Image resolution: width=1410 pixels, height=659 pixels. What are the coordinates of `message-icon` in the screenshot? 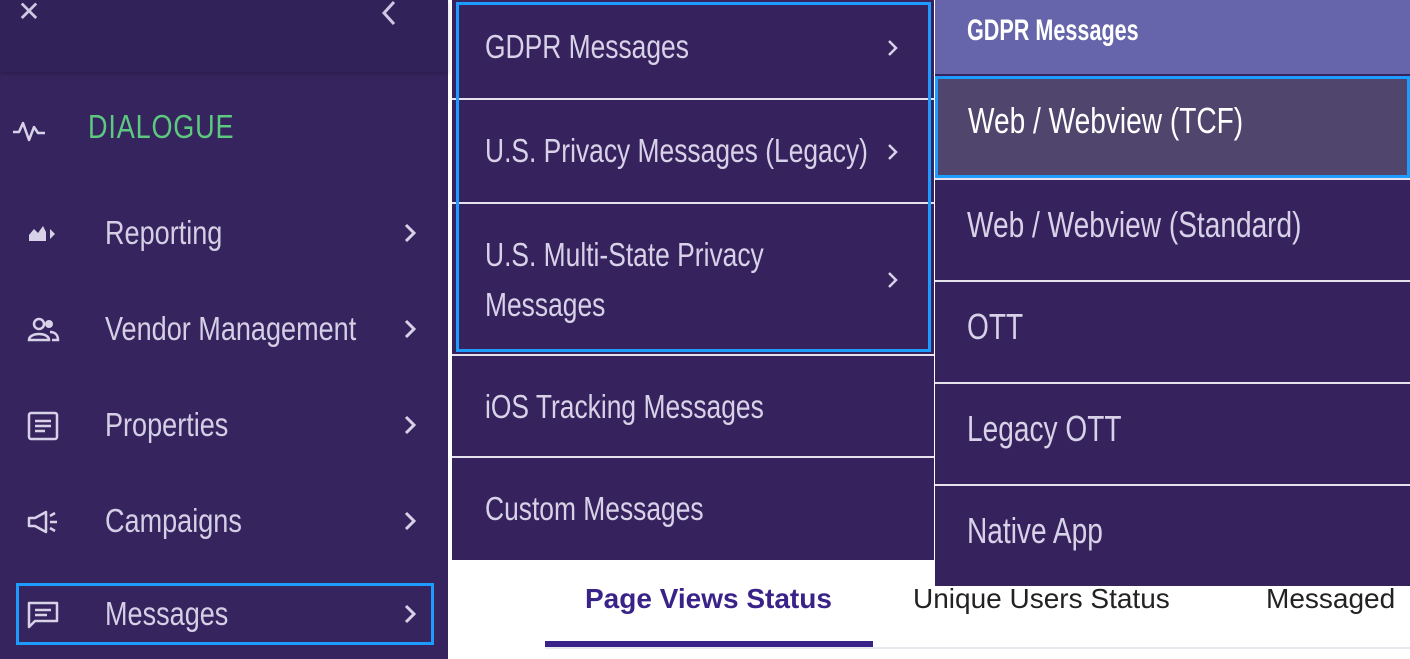 It's located at (43, 615).